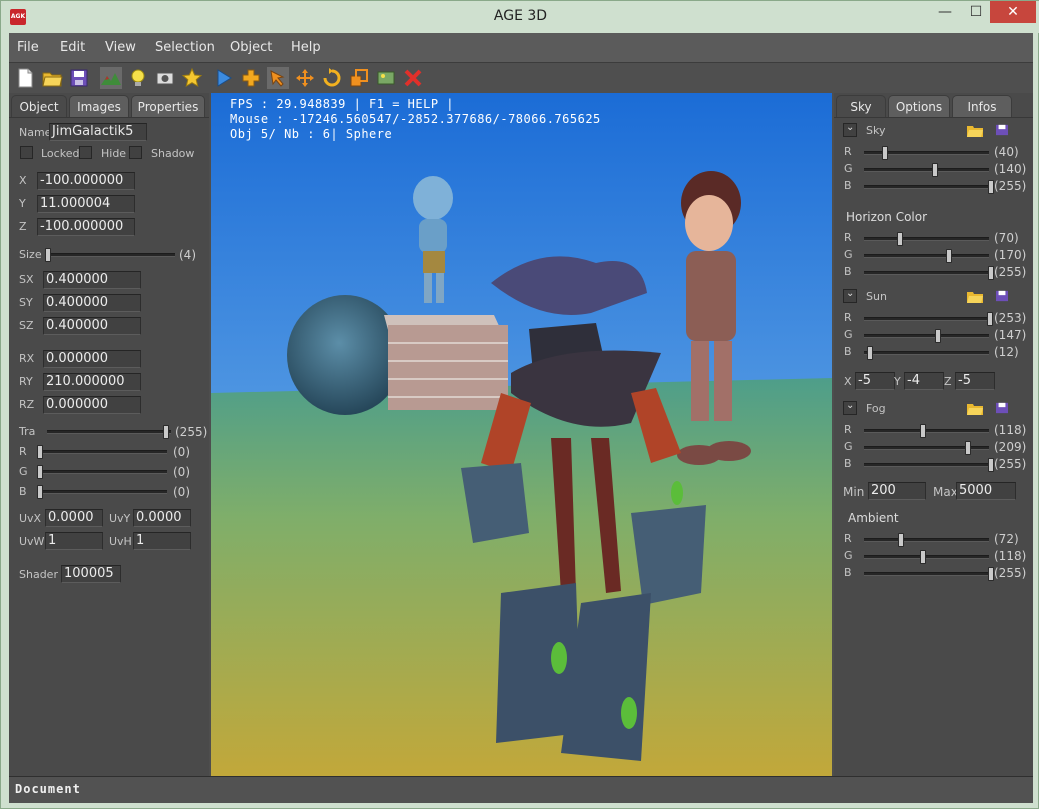 This screenshot has height=809, width=1039. Describe the element at coordinates (926, 540) in the screenshot. I see `ambient-r-slider` at that location.